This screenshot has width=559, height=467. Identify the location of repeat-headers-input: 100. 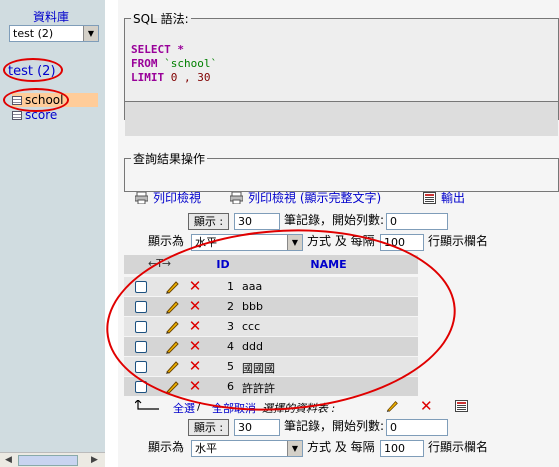
(402, 242).